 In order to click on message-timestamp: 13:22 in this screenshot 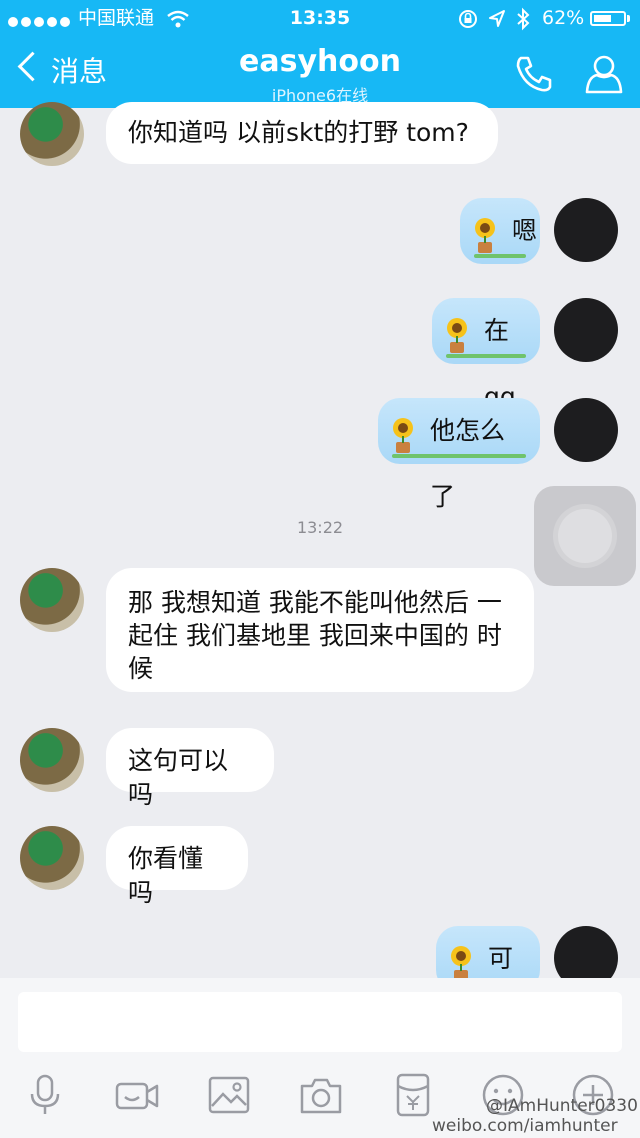, I will do `click(320, 527)`.